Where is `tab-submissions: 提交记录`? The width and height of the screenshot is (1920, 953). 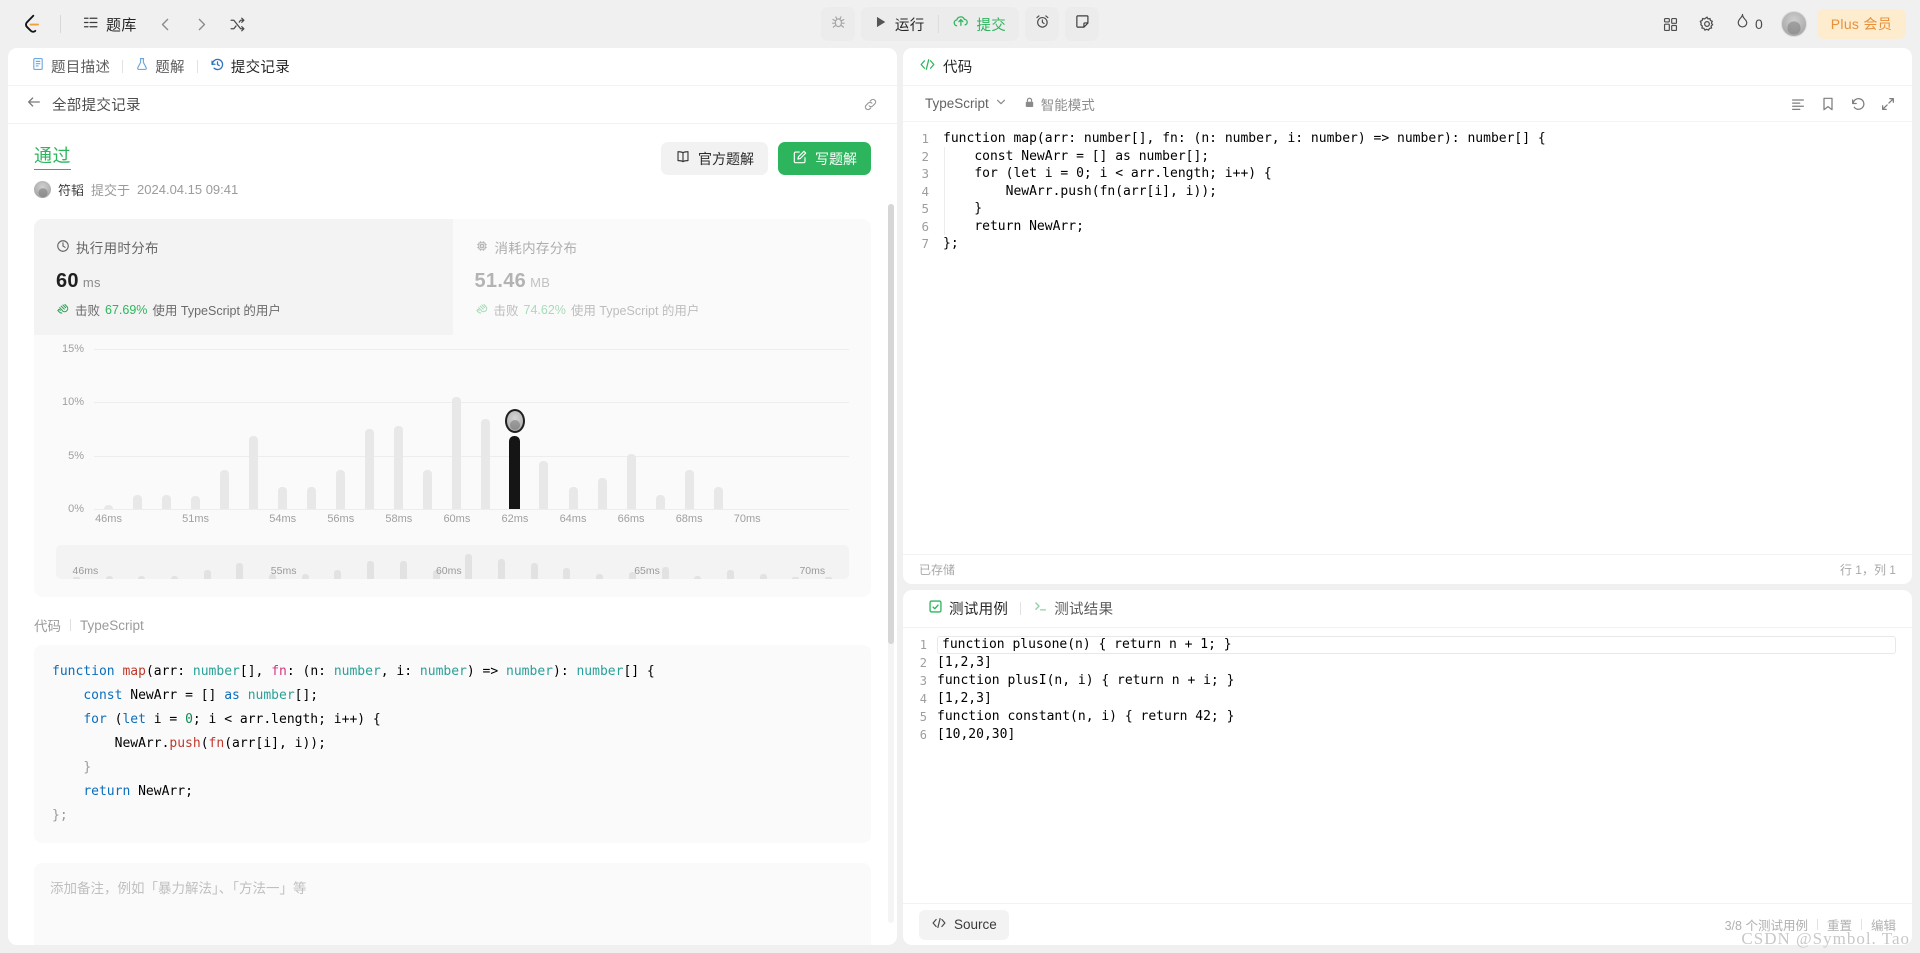
tab-submissions: 提交记录 is located at coordinates (250, 67).